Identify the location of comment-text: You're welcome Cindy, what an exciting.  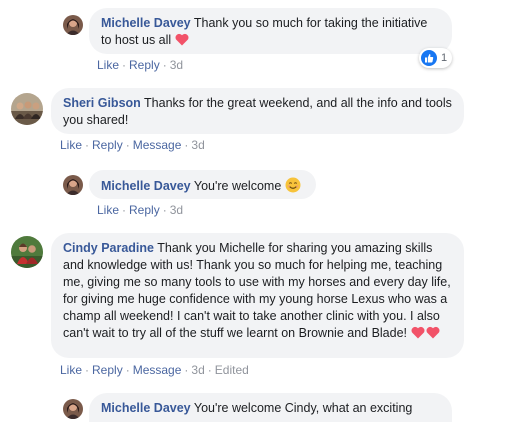
(303, 408).